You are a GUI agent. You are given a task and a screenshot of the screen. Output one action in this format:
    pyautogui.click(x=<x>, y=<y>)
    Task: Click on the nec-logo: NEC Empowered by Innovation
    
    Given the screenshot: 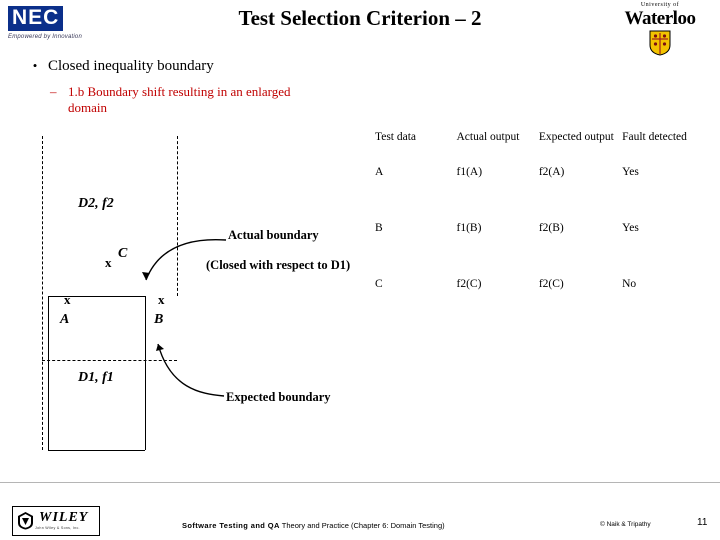 What is the action you would take?
    pyautogui.click(x=51, y=23)
    